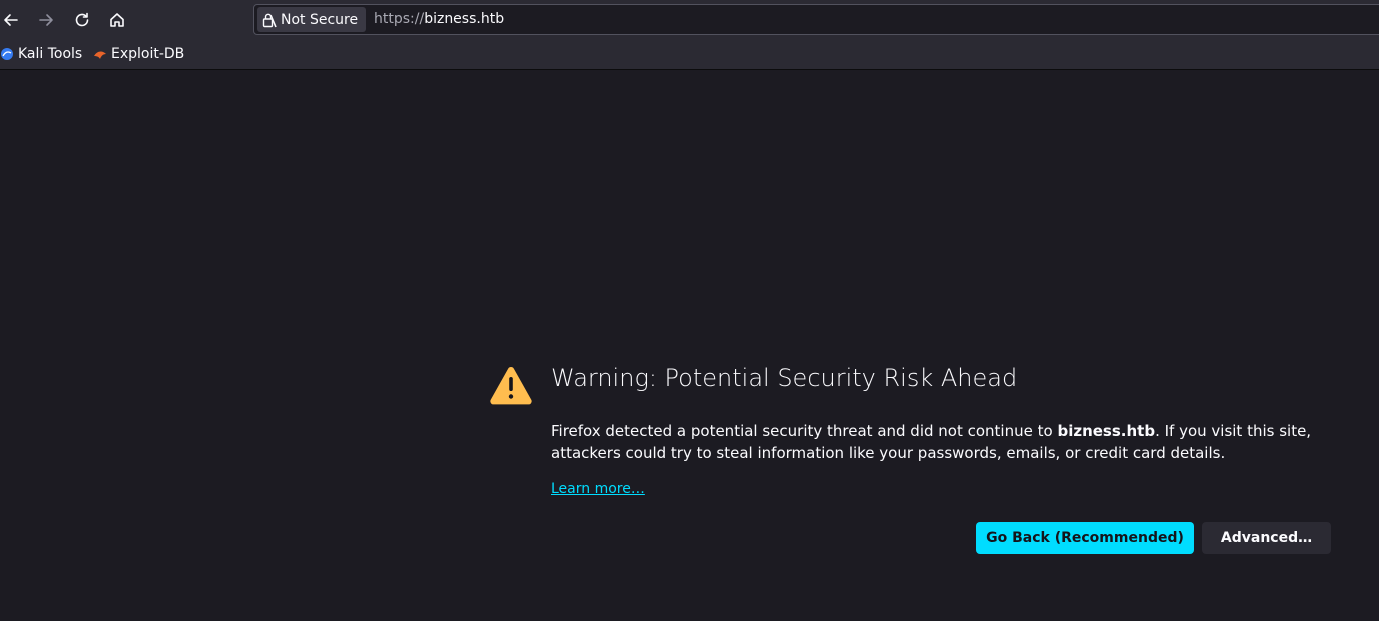  I want to click on url-bar: Not Secure https://bizness.htb, so click(816, 19).